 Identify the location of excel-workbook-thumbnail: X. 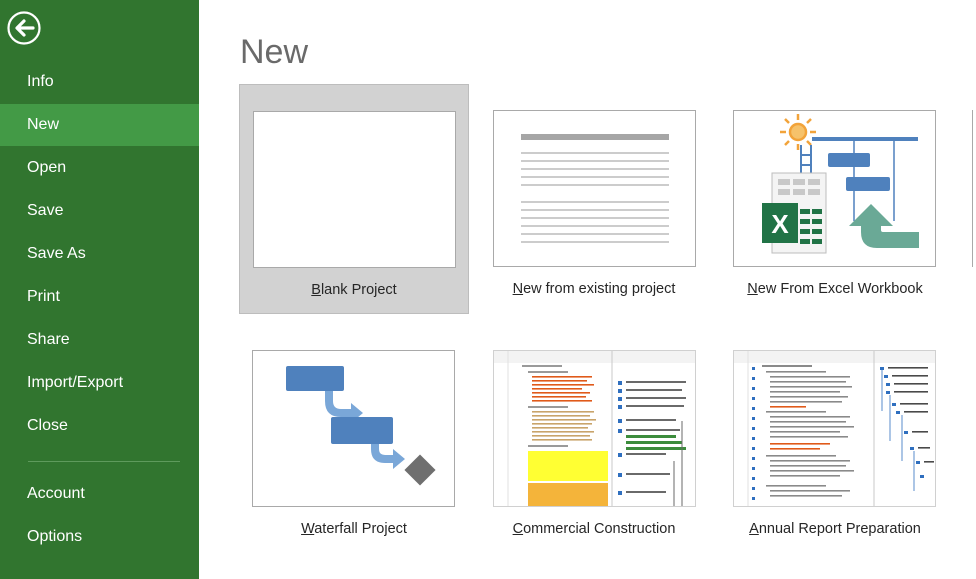
(834, 188).